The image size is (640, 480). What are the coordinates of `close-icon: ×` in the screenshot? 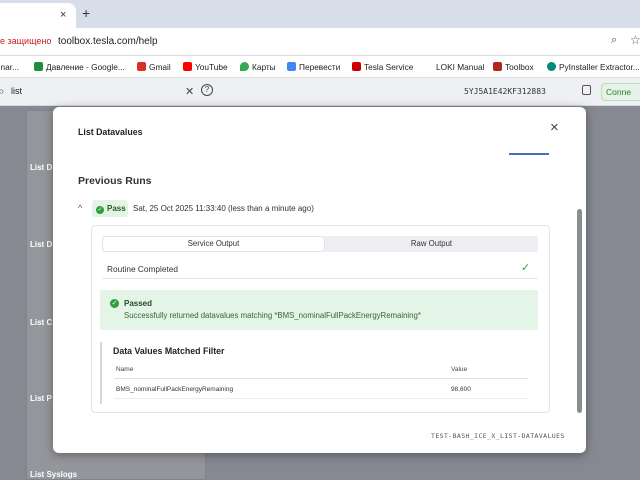 It's located at (554, 127).